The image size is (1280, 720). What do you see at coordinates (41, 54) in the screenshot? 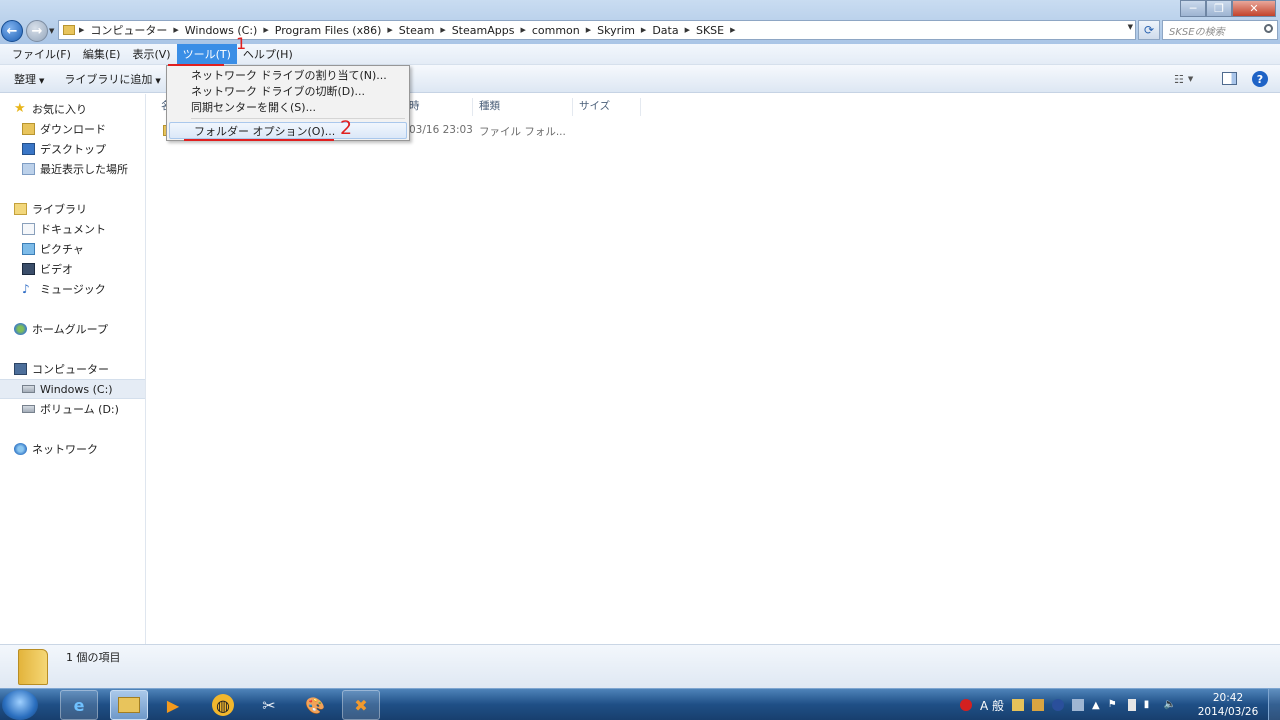
I see `menu-file: ファイル(F)` at bounding box center [41, 54].